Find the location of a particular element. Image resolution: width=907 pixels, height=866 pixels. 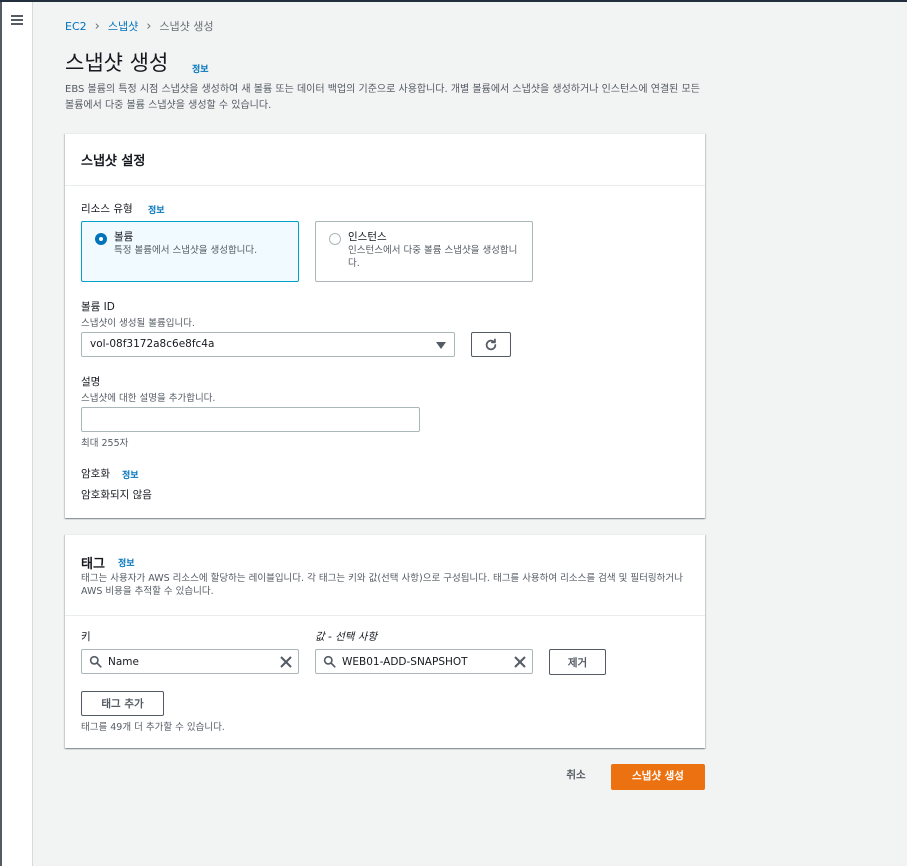

breadcrumb-current: 스냅샷 생성 is located at coordinates (186, 26).